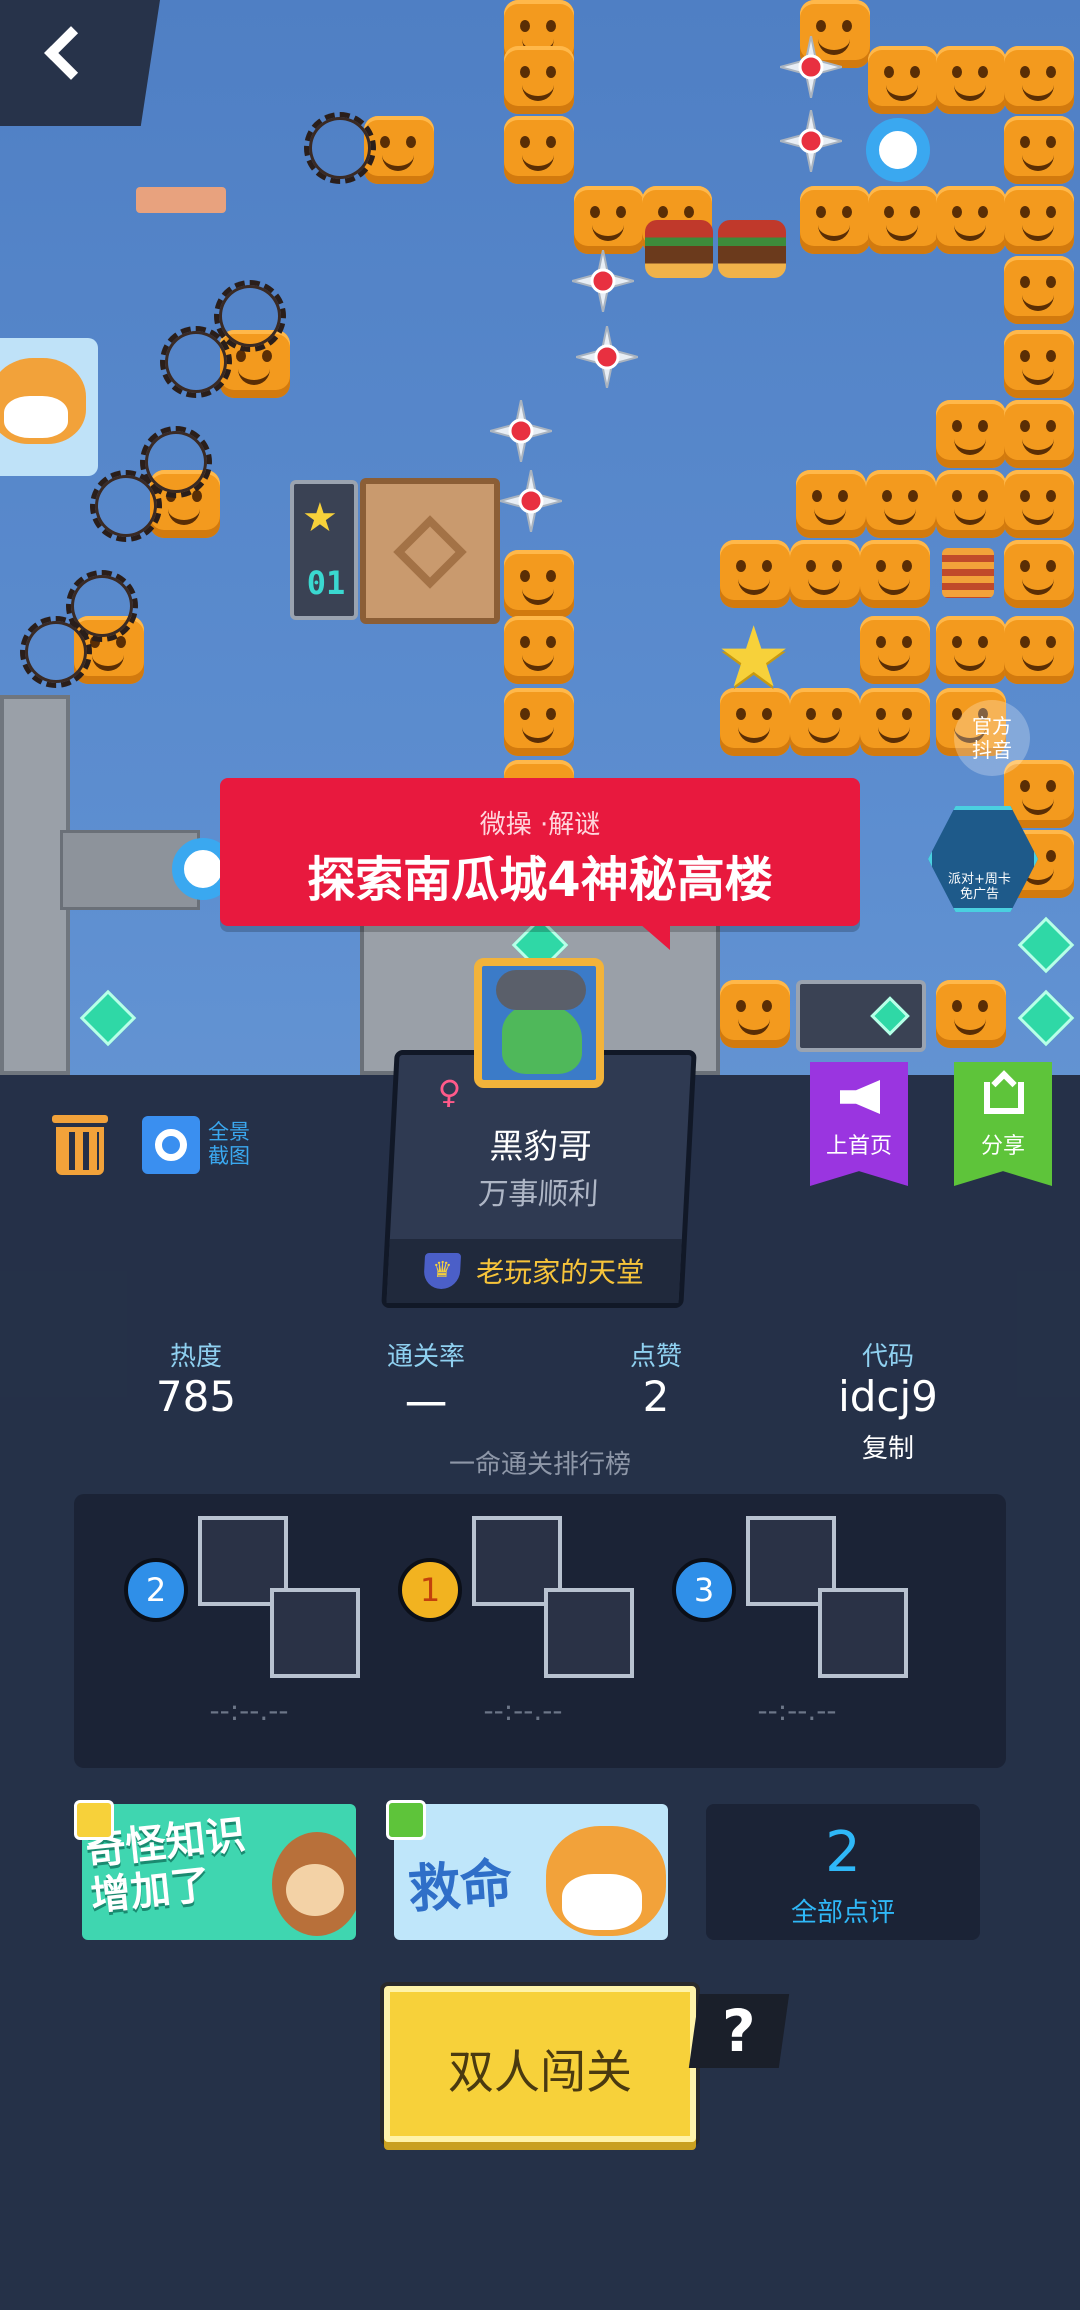 The image size is (1080, 2310). What do you see at coordinates (1002, 1146) in the screenshot?
I see `share-label: 分享` at bounding box center [1002, 1146].